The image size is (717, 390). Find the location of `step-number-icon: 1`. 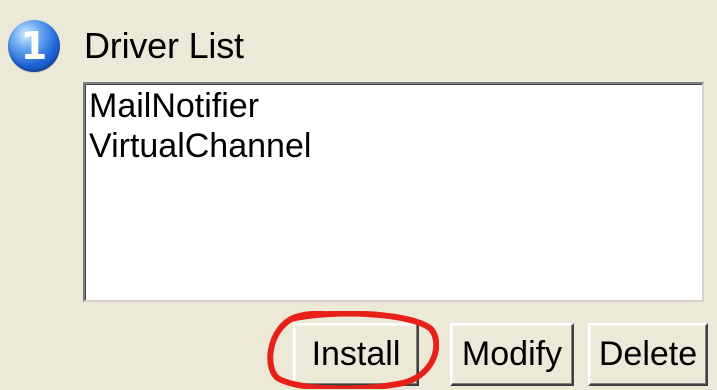

step-number-icon: 1 is located at coordinates (34, 46).